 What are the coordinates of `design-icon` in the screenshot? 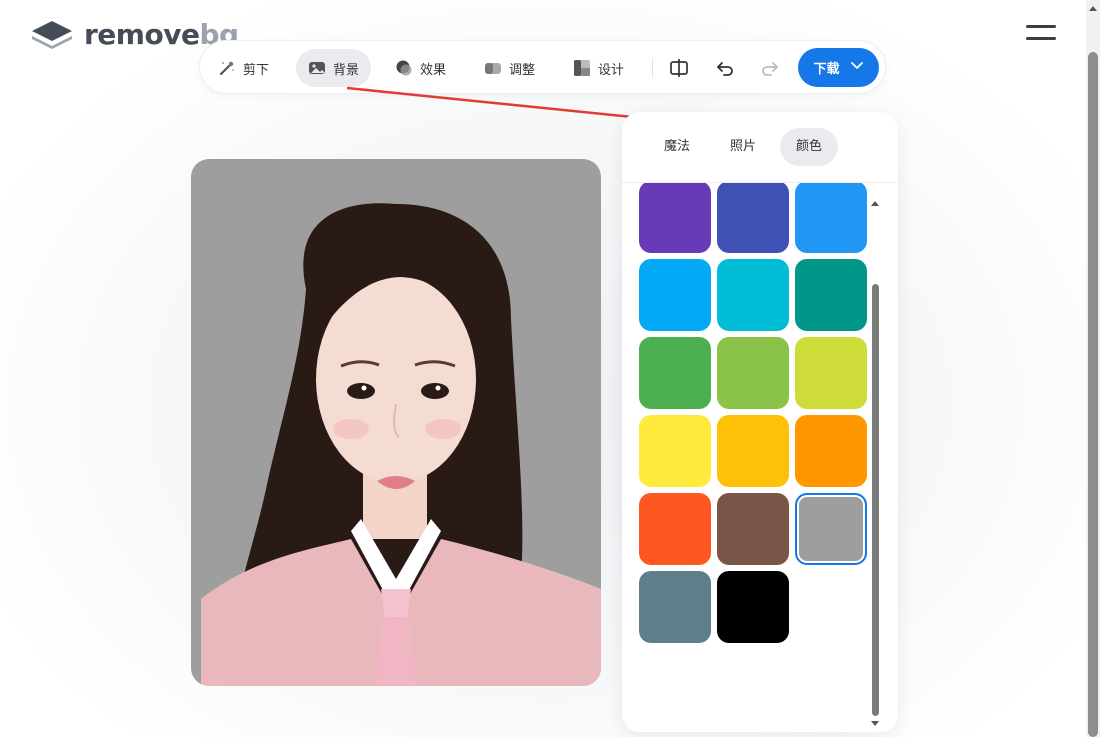 It's located at (582, 68).